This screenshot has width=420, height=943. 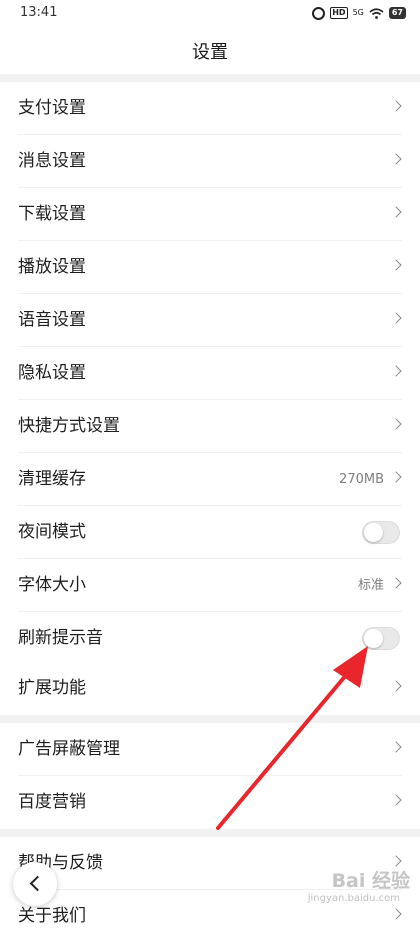 I want to click on night-mode-toggle, so click(x=381, y=532).